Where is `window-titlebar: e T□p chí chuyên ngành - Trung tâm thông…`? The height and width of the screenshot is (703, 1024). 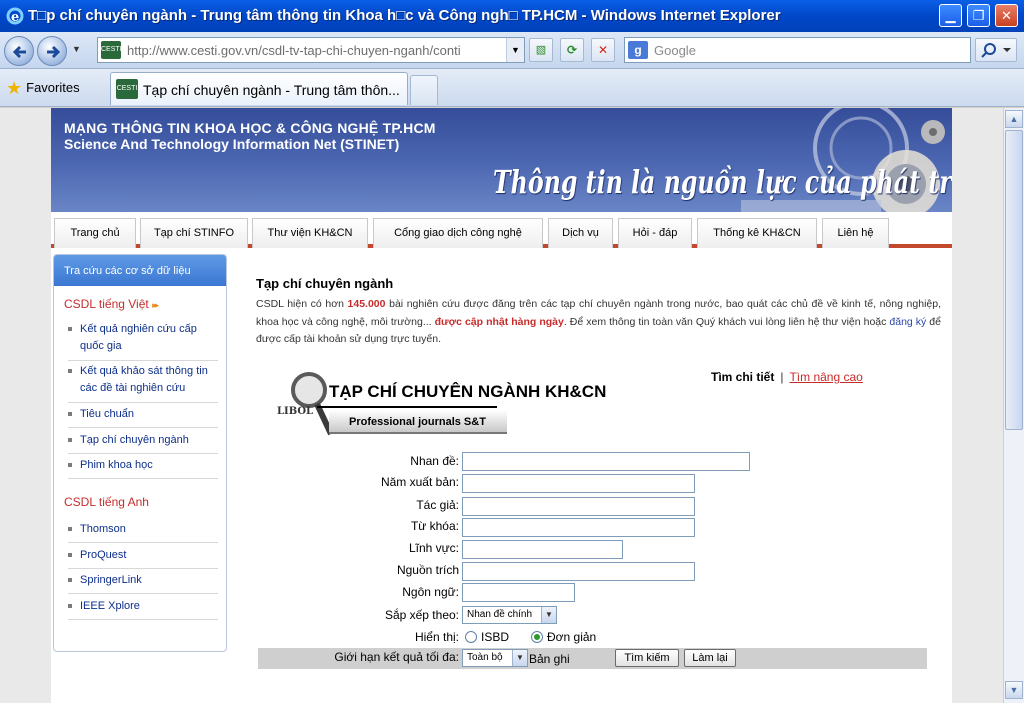
window-titlebar: e T□p chí chuyên ngành - Trung tâm thông… is located at coordinates (512, 16).